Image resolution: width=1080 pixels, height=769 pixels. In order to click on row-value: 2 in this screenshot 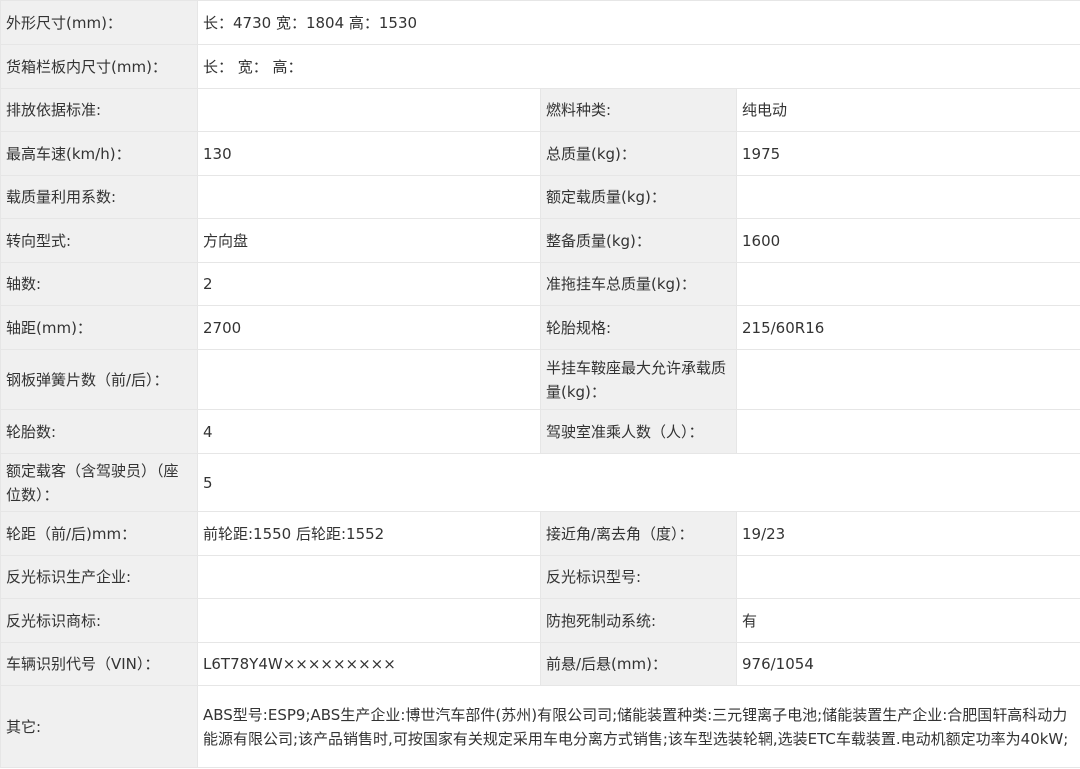, I will do `click(369, 284)`.